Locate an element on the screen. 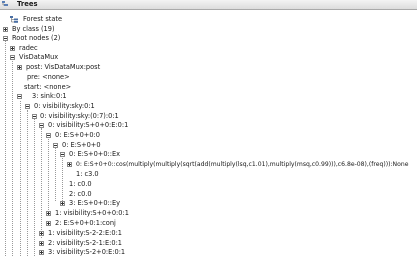  tree-item-label: 3: sink:0:1 is located at coordinates (49, 96).